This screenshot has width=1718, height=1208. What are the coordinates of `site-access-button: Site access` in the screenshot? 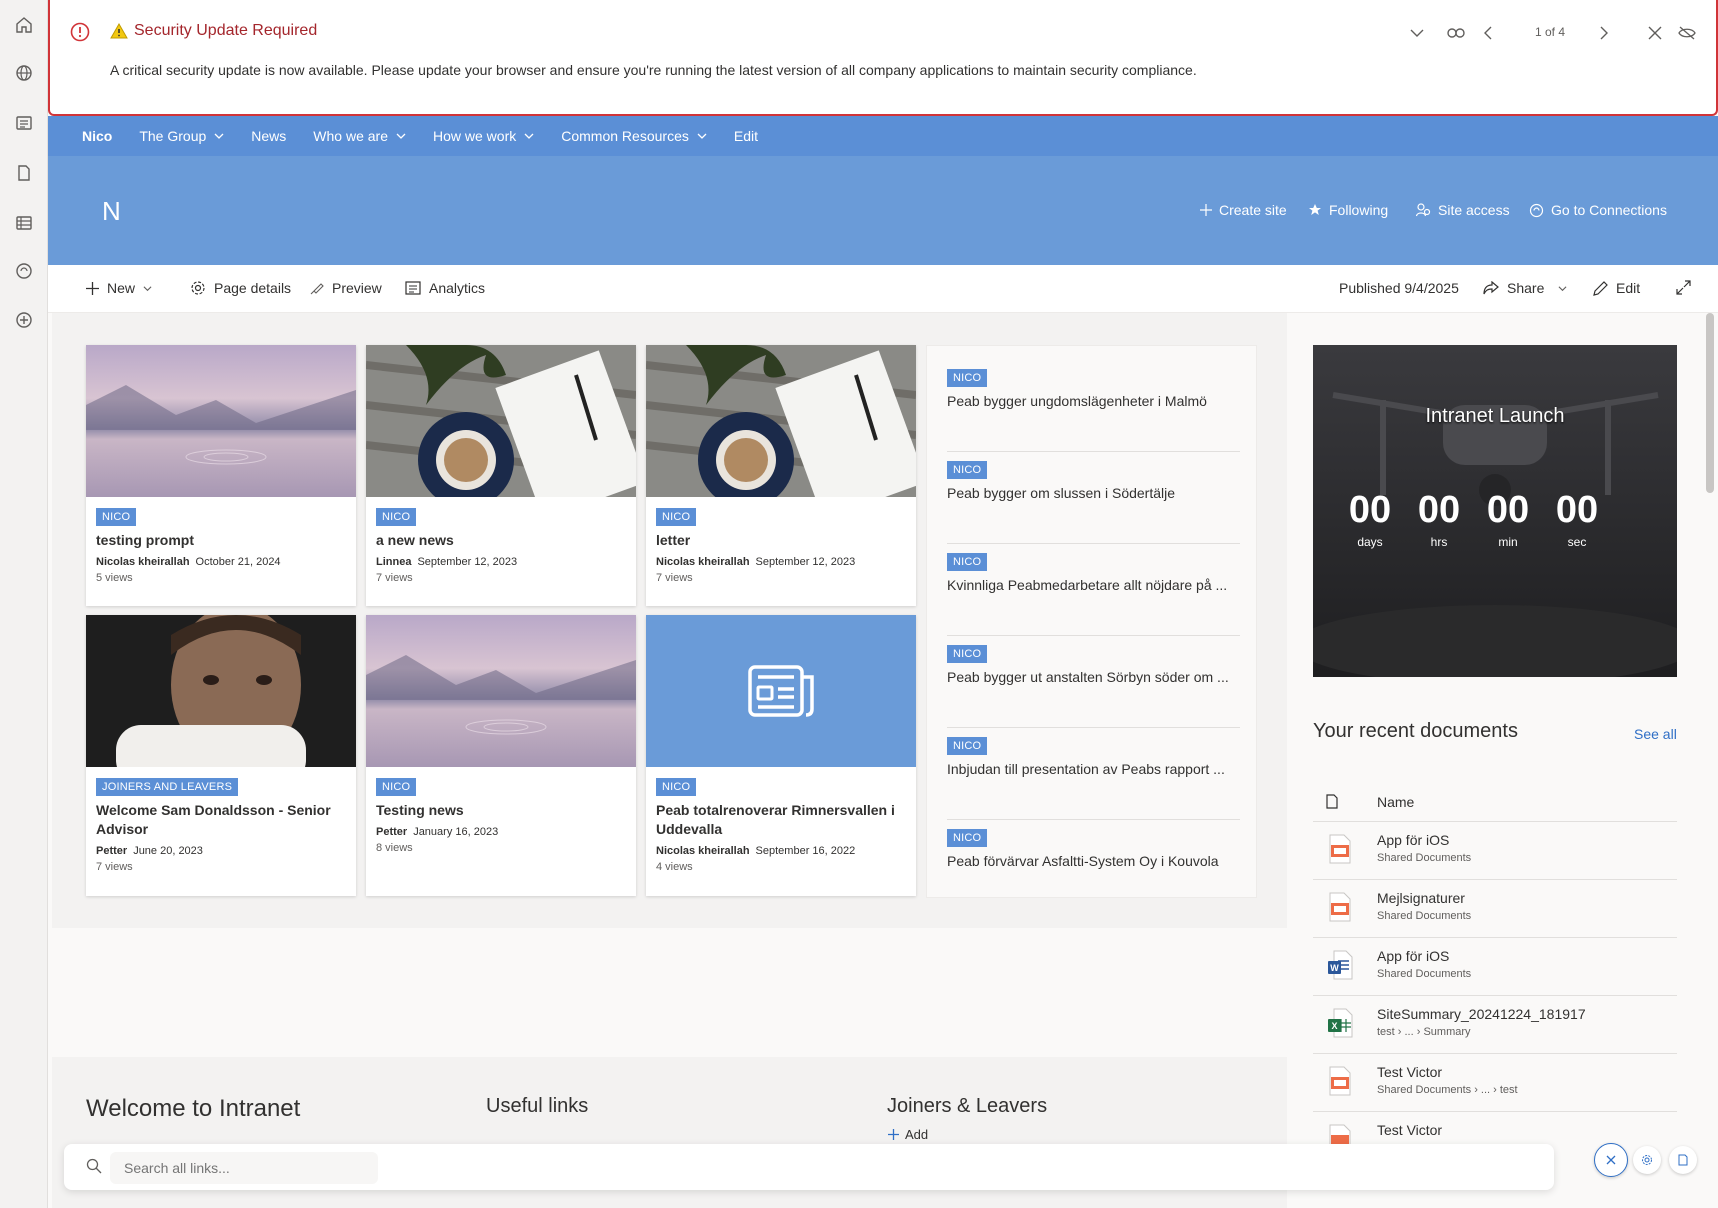 It's located at (1463, 210).